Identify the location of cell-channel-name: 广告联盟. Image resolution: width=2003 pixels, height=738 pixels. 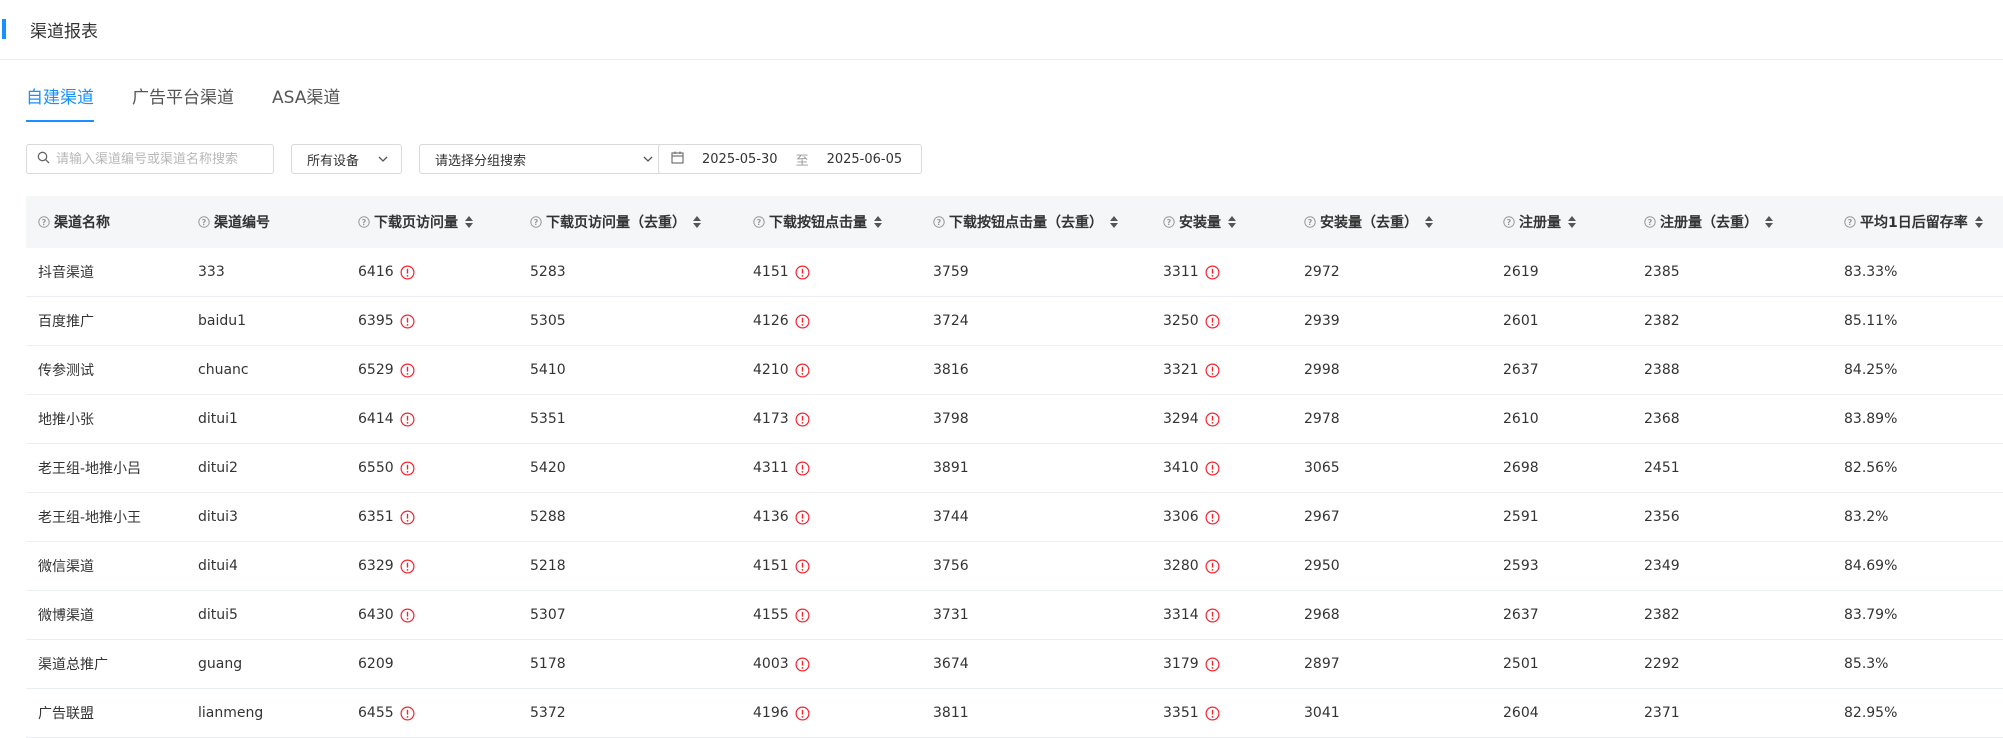
(66, 713).